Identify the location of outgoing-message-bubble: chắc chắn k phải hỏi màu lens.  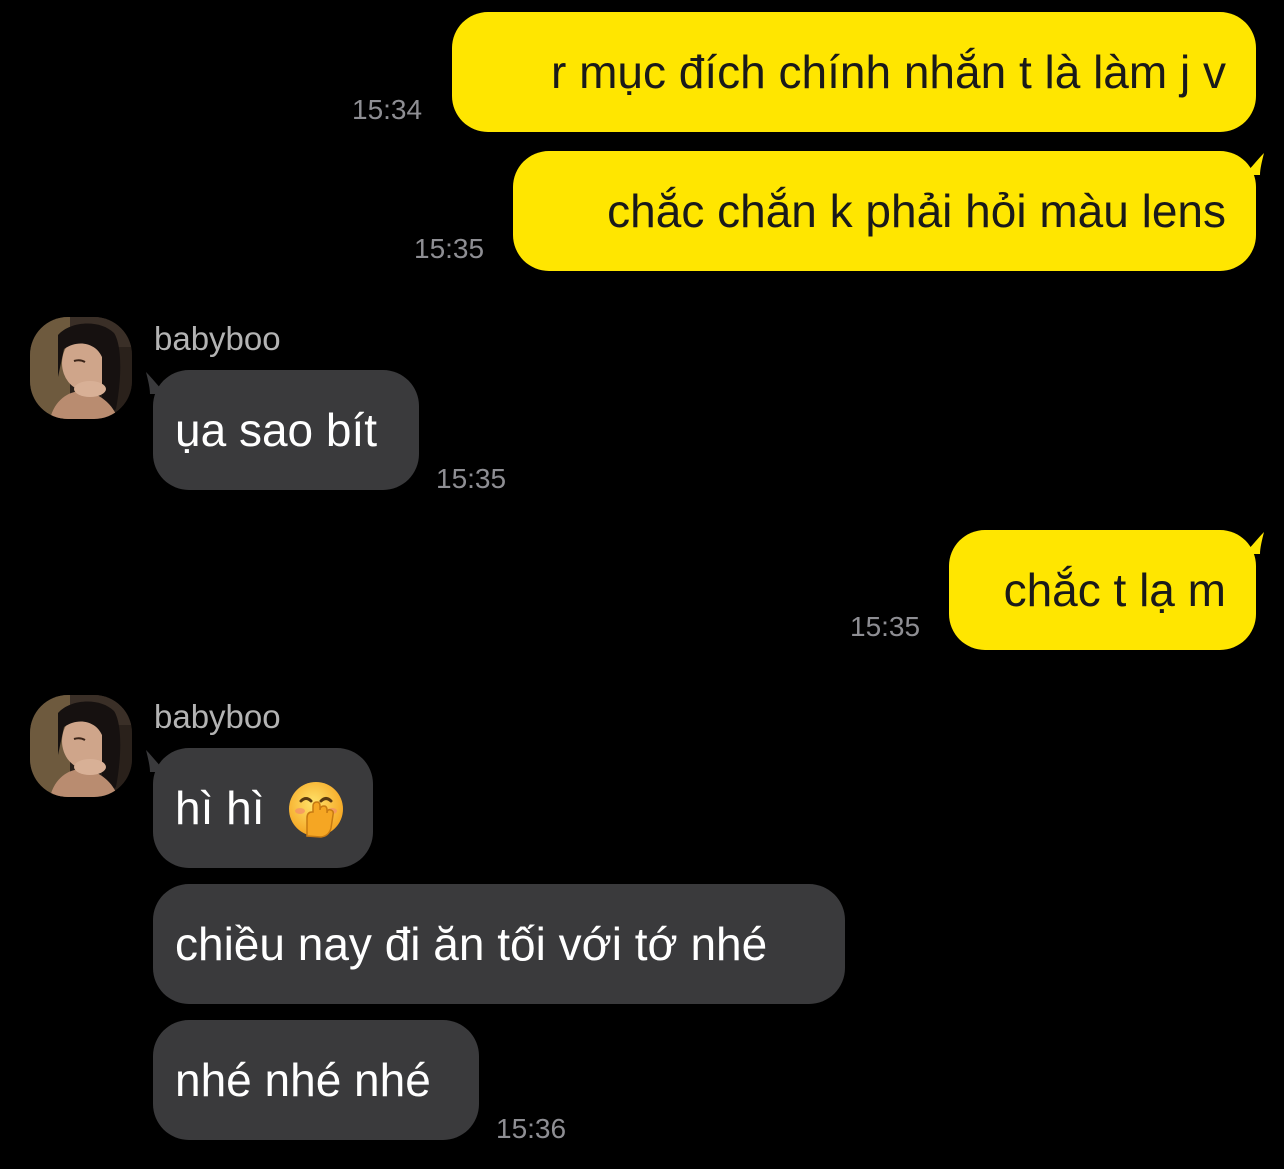
(884, 211).